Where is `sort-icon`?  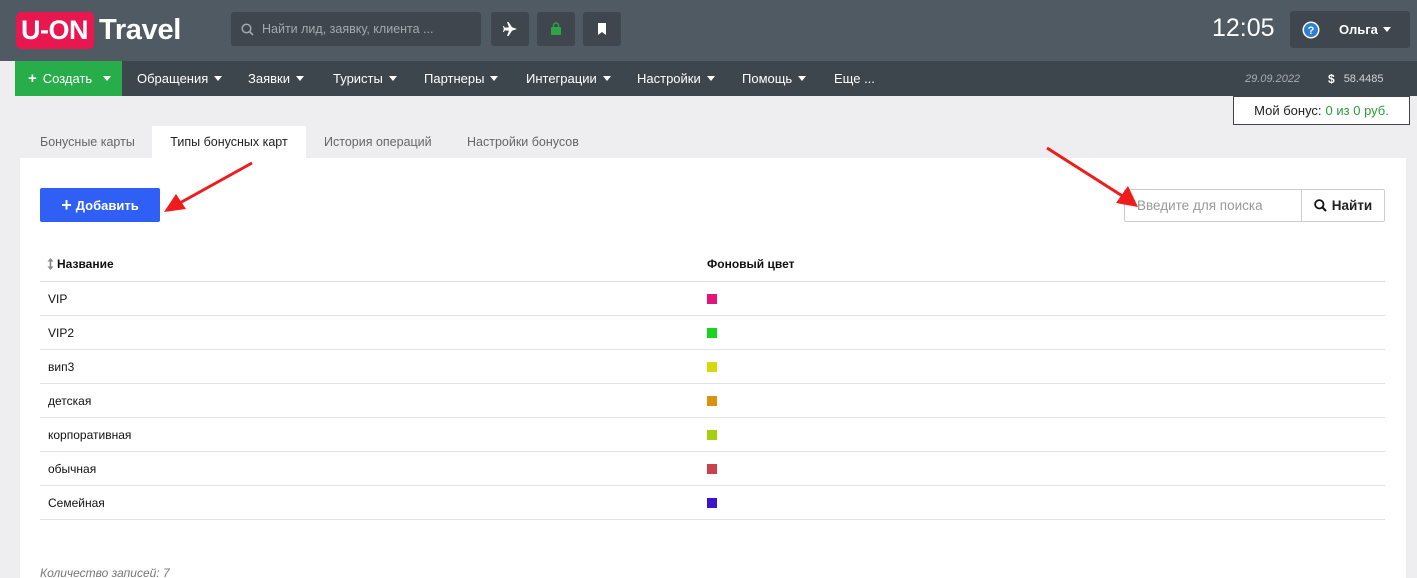 sort-icon is located at coordinates (50, 264).